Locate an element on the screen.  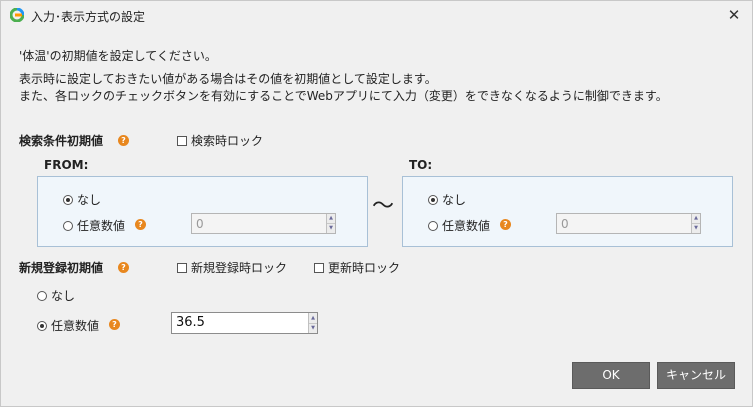
from-panel: なし 任意数値 ? ▲ ▼ is located at coordinates (202, 211).